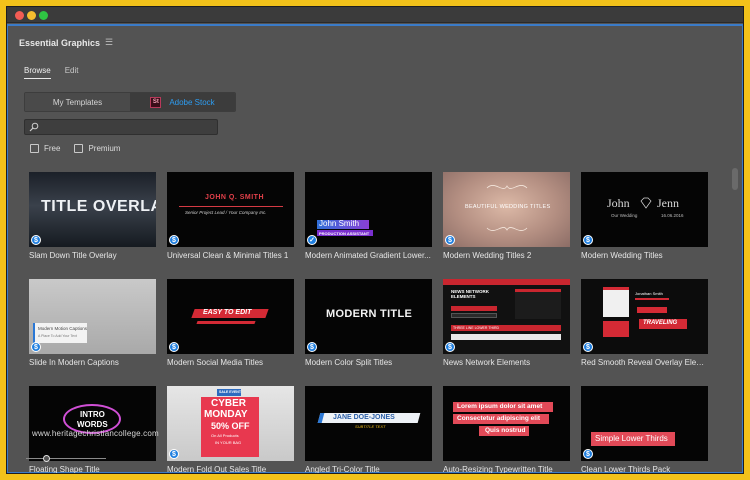  Describe the element at coordinates (538, 304) in the screenshot. I see `news-panel` at that location.